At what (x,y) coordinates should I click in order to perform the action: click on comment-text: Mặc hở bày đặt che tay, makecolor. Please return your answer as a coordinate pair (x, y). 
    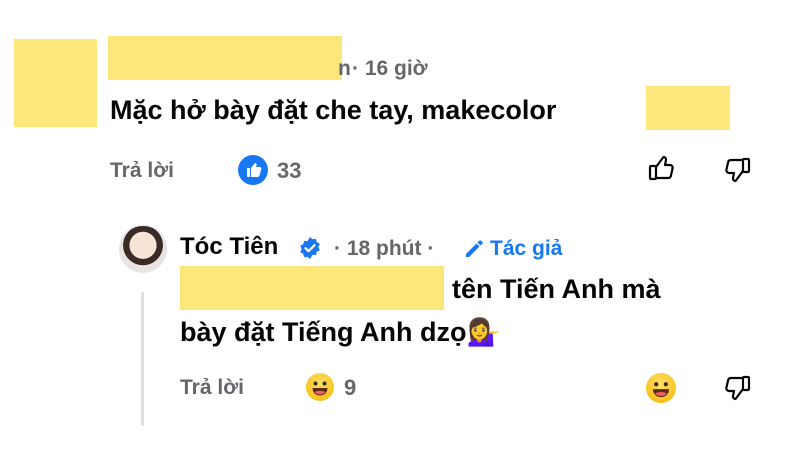
    Looking at the image, I should click on (333, 110).